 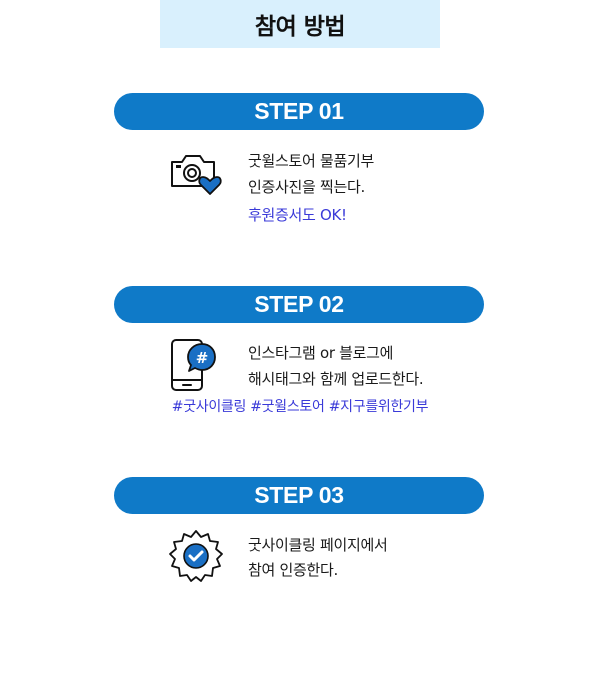 I want to click on step-02-pill: STEP 02, so click(x=299, y=304).